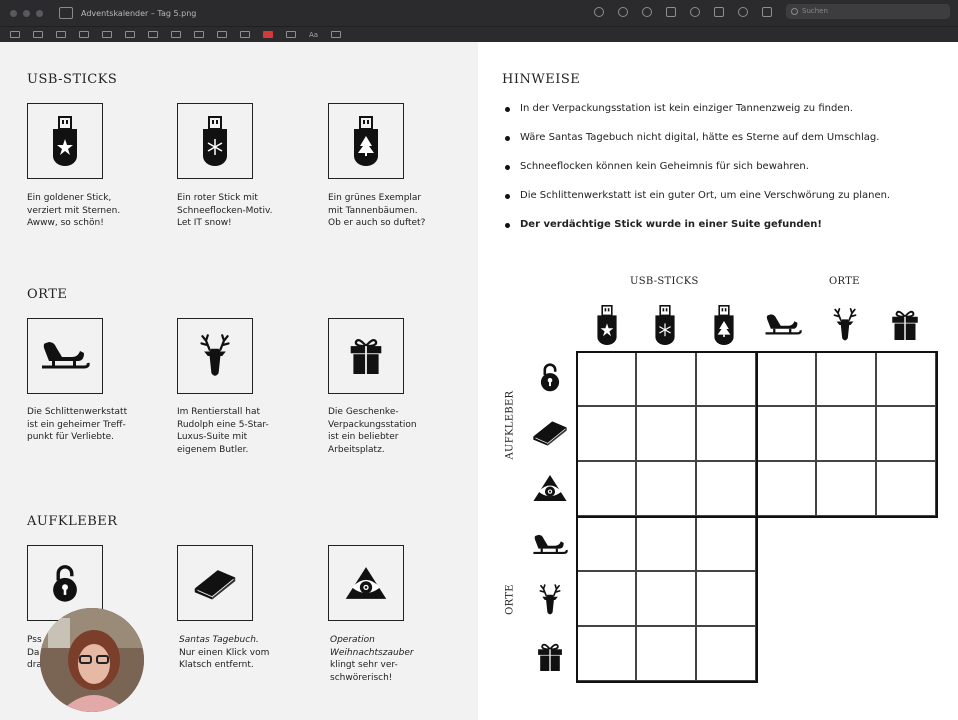 The image size is (958, 720). Describe the element at coordinates (69, 198) in the screenshot. I see `caption-line: Ein goldener Stick,` at that location.